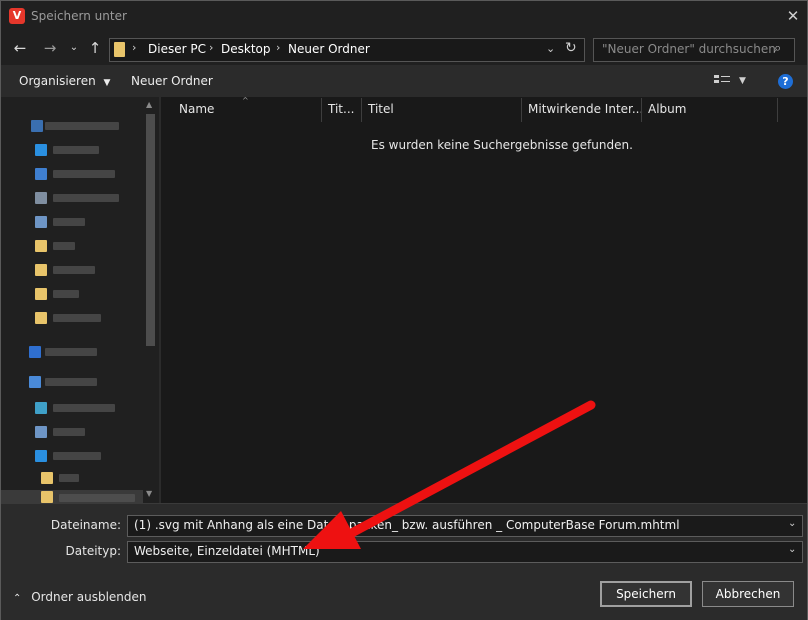 The image size is (808, 620). Describe the element at coordinates (41, 408) in the screenshot. I see `3d-objects-icon` at that location.